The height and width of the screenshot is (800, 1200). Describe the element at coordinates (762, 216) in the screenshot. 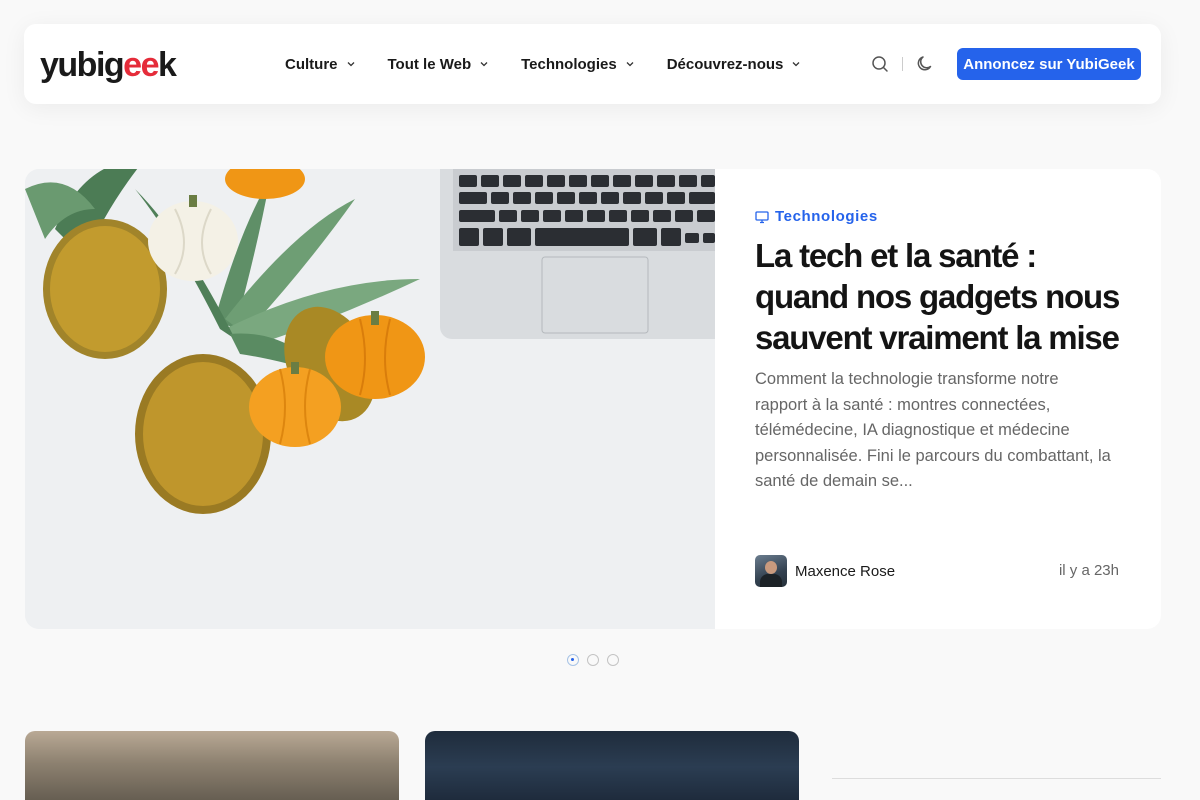

I see `monitor-icon` at that location.